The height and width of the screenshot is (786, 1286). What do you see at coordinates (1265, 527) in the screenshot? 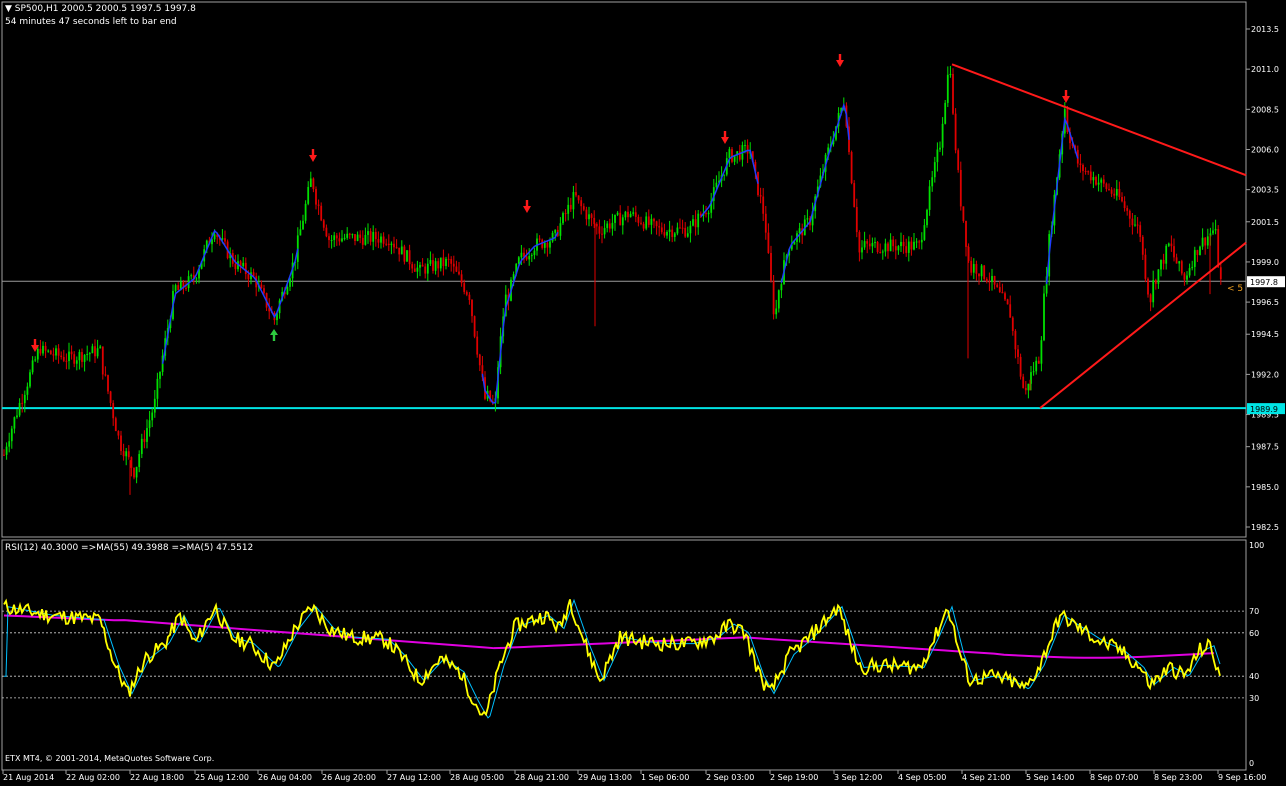
I see `price-axis-label: 1982.5` at bounding box center [1265, 527].